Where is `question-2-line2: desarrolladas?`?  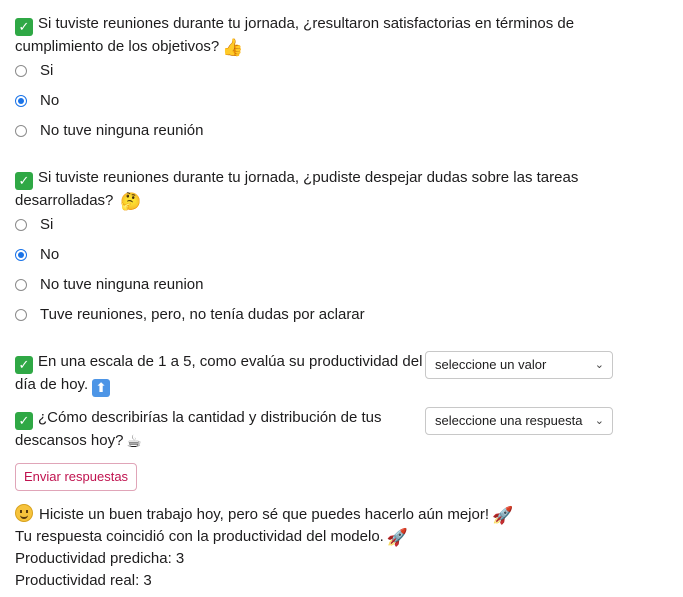
question-2-line2: desarrolladas? is located at coordinates (64, 200).